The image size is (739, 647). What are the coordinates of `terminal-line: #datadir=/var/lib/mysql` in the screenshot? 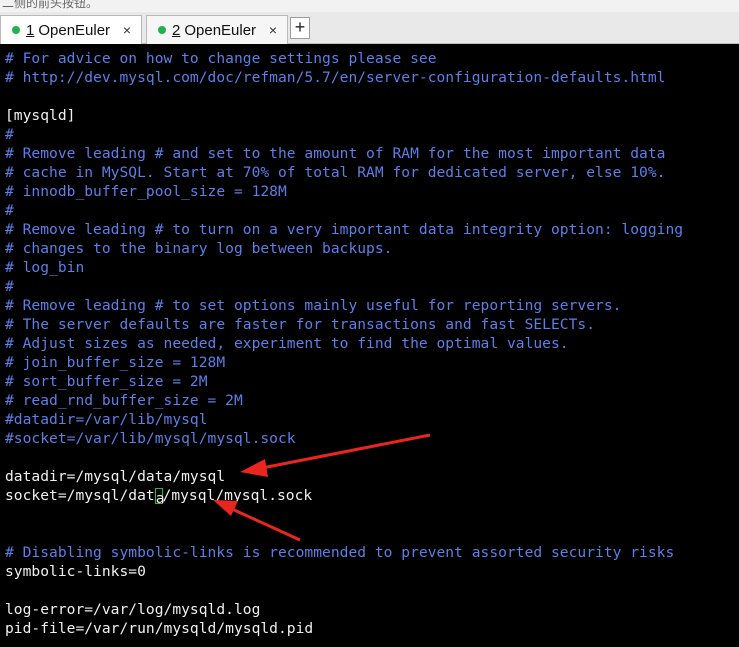 It's located at (106, 419).